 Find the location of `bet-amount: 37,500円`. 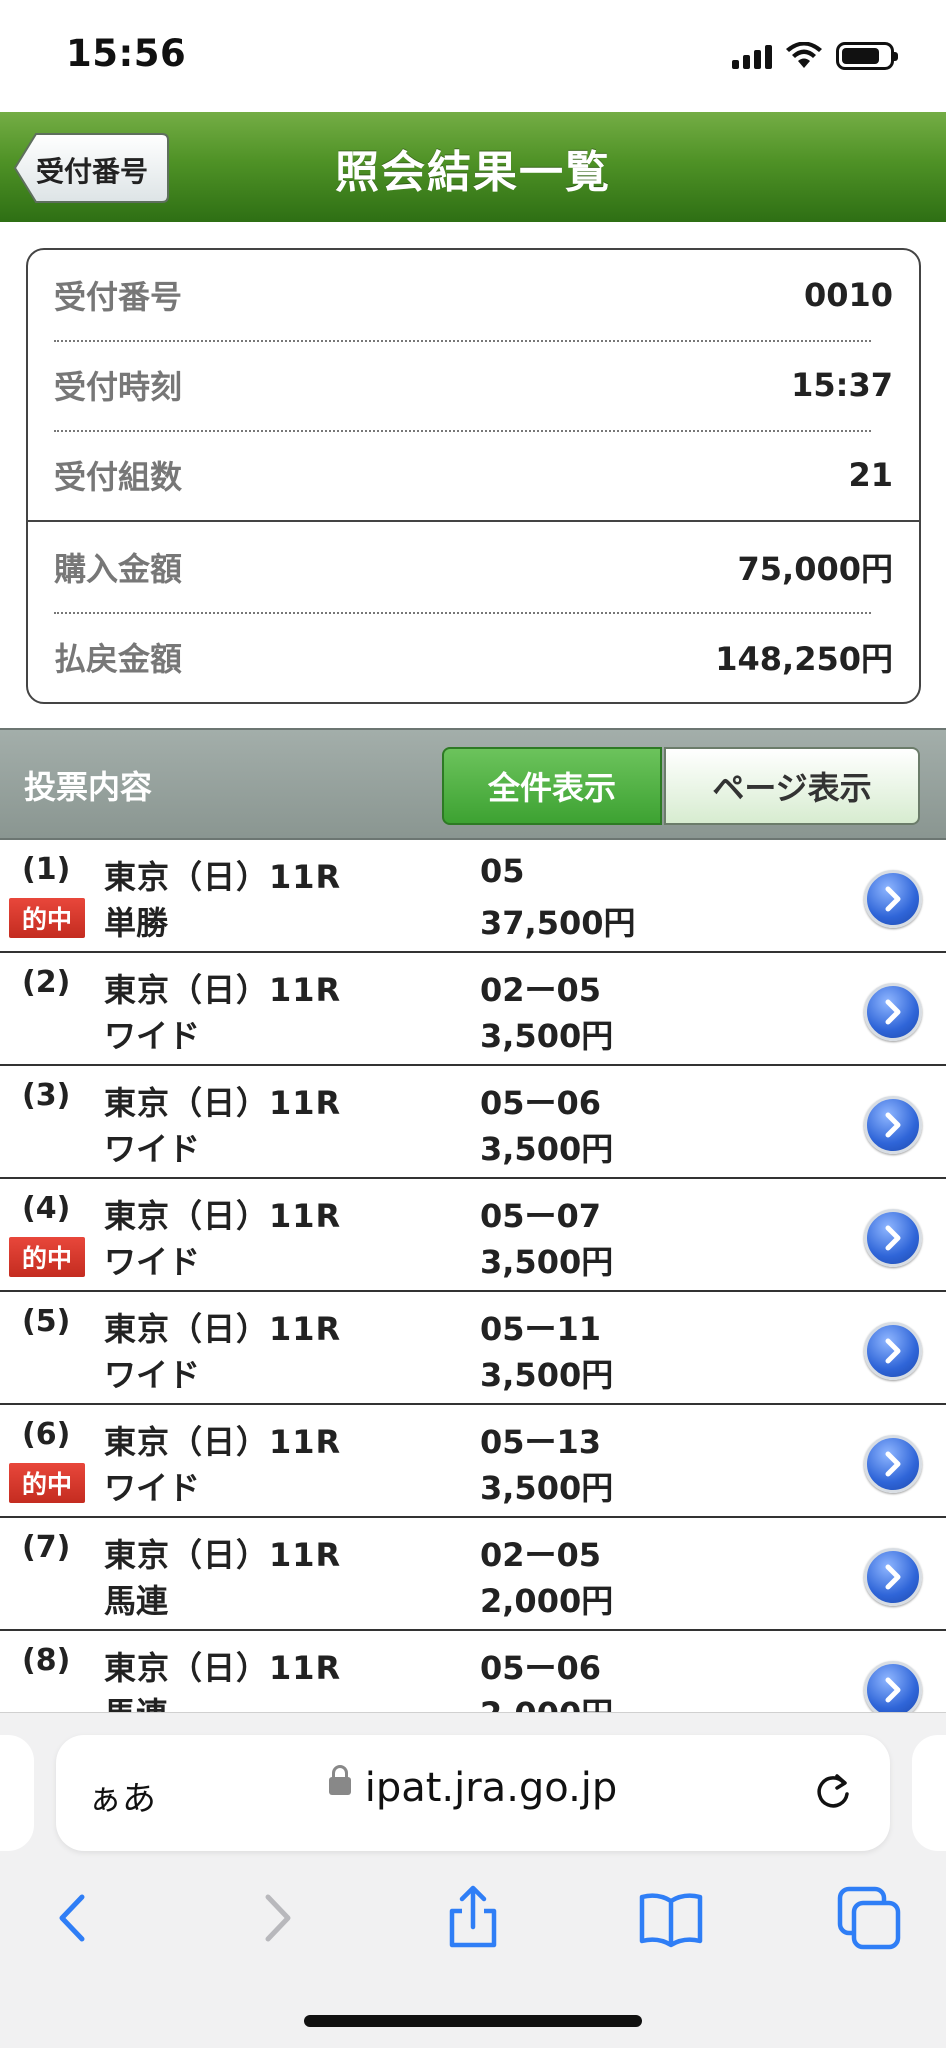

bet-amount: 37,500円 is located at coordinates (558, 923).